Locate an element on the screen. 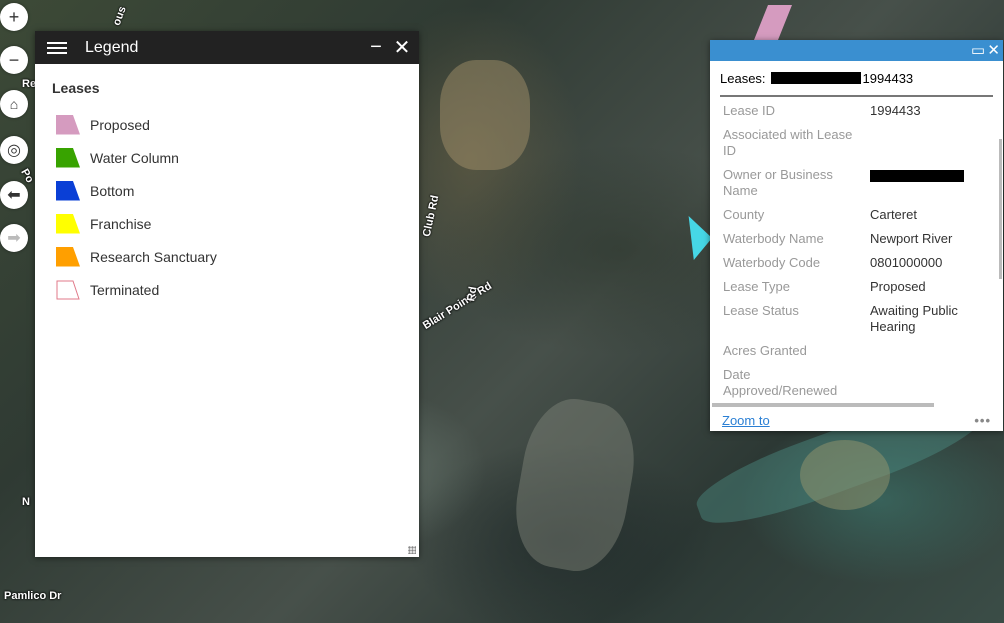 This screenshot has width=1004, height=623. attribute-row: Associated with Lease ID is located at coordinates (863, 143).